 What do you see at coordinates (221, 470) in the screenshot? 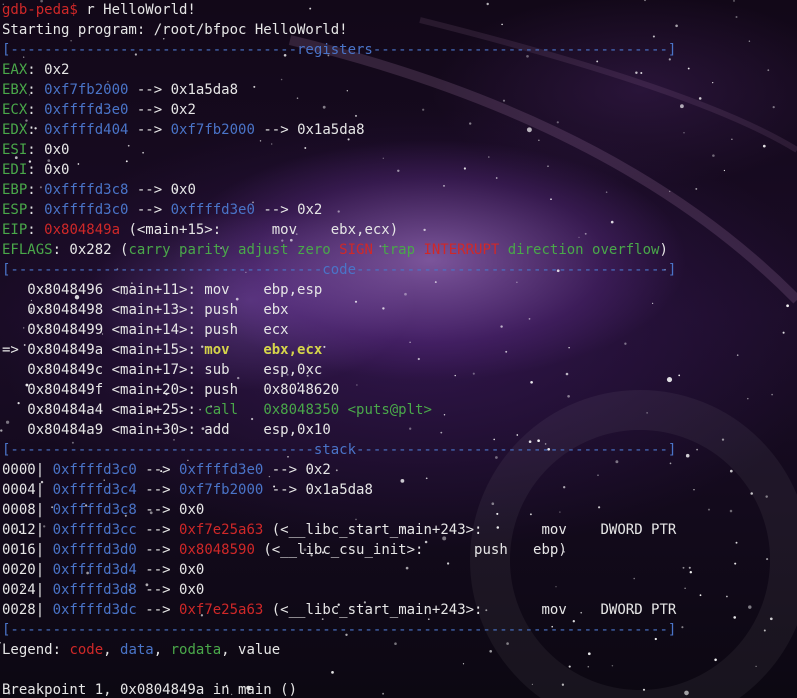
I see `stack-value: 0xffffd3e0` at bounding box center [221, 470].